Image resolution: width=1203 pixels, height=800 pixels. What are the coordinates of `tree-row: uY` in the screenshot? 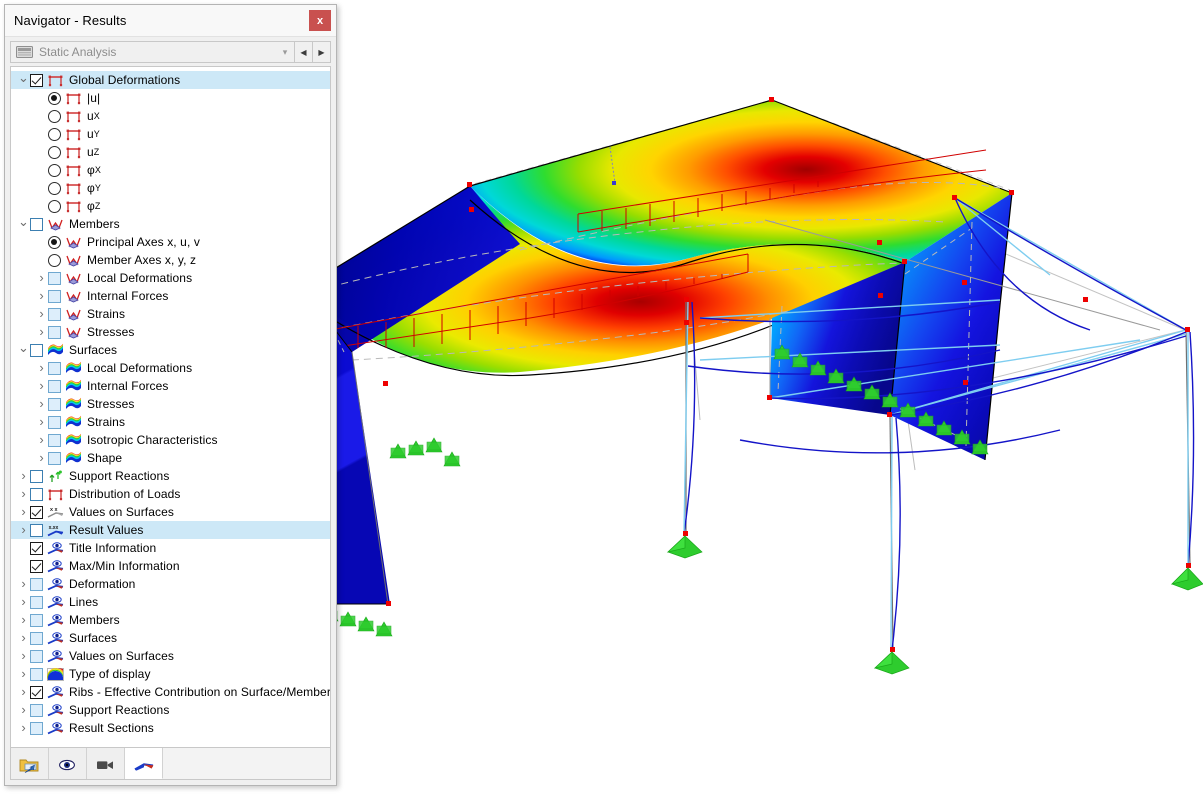 It's located at (170, 134).